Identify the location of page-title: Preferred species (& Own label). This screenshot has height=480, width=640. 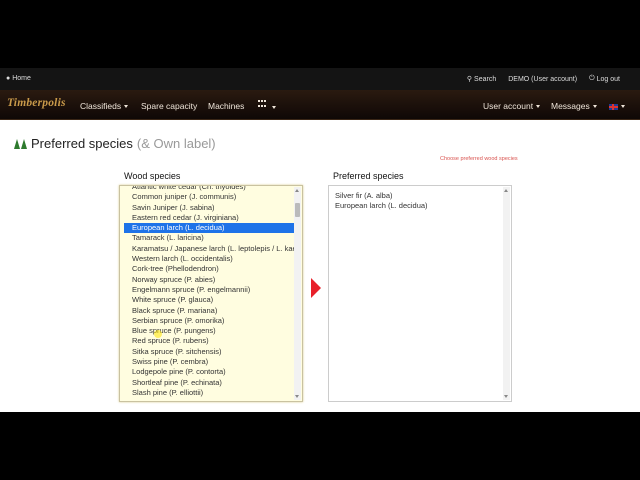
(115, 143).